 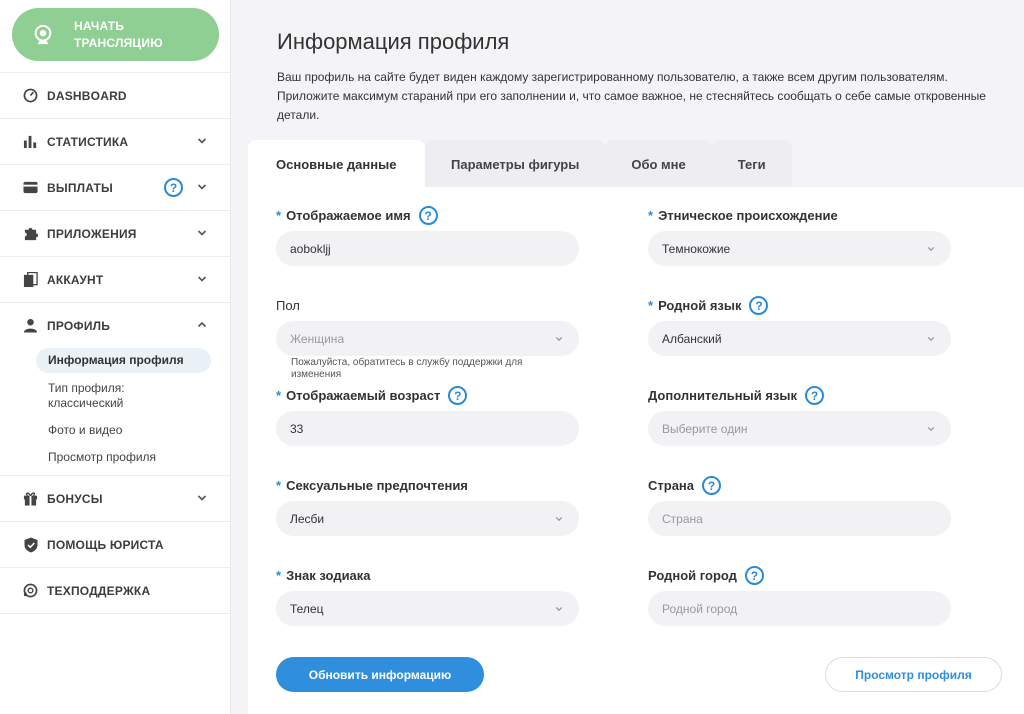 What do you see at coordinates (80, 187) in the screenshot?
I see `sidebar-item-label: ВЫПЛАТЫ` at bounding box center [80, 187].